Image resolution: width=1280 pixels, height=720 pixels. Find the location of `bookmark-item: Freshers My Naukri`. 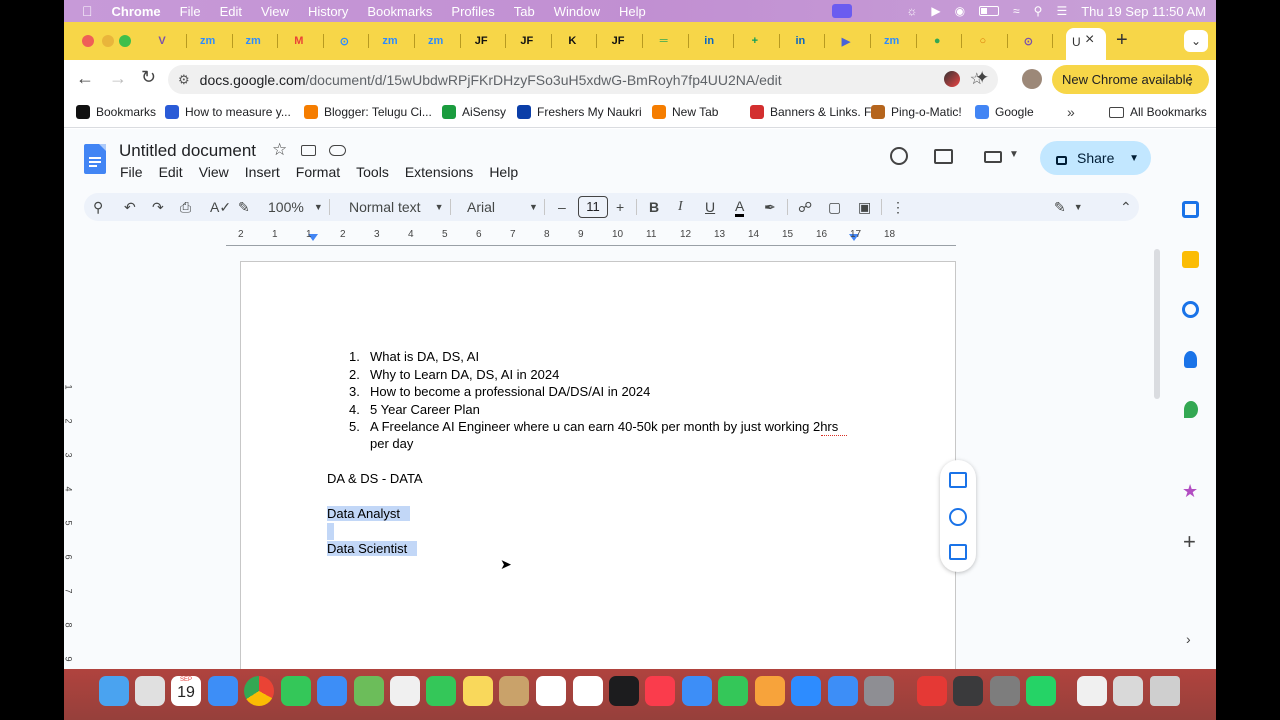

bookmark-item: Freshers My Naukri is located at coordinates (579, 112).